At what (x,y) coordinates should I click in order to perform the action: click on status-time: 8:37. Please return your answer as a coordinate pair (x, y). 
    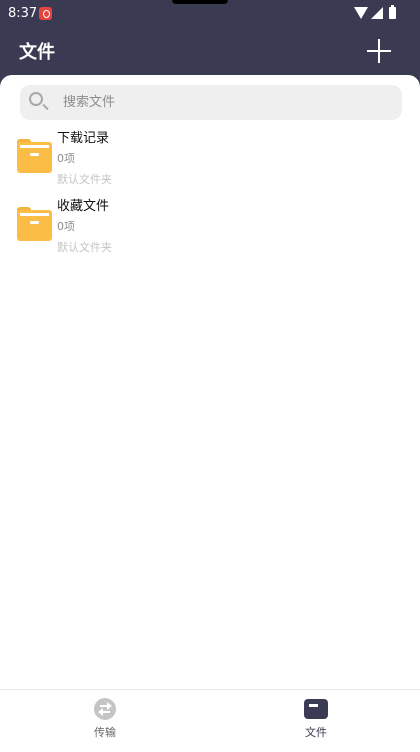
    Looking at the image, I should click on (23, 13).